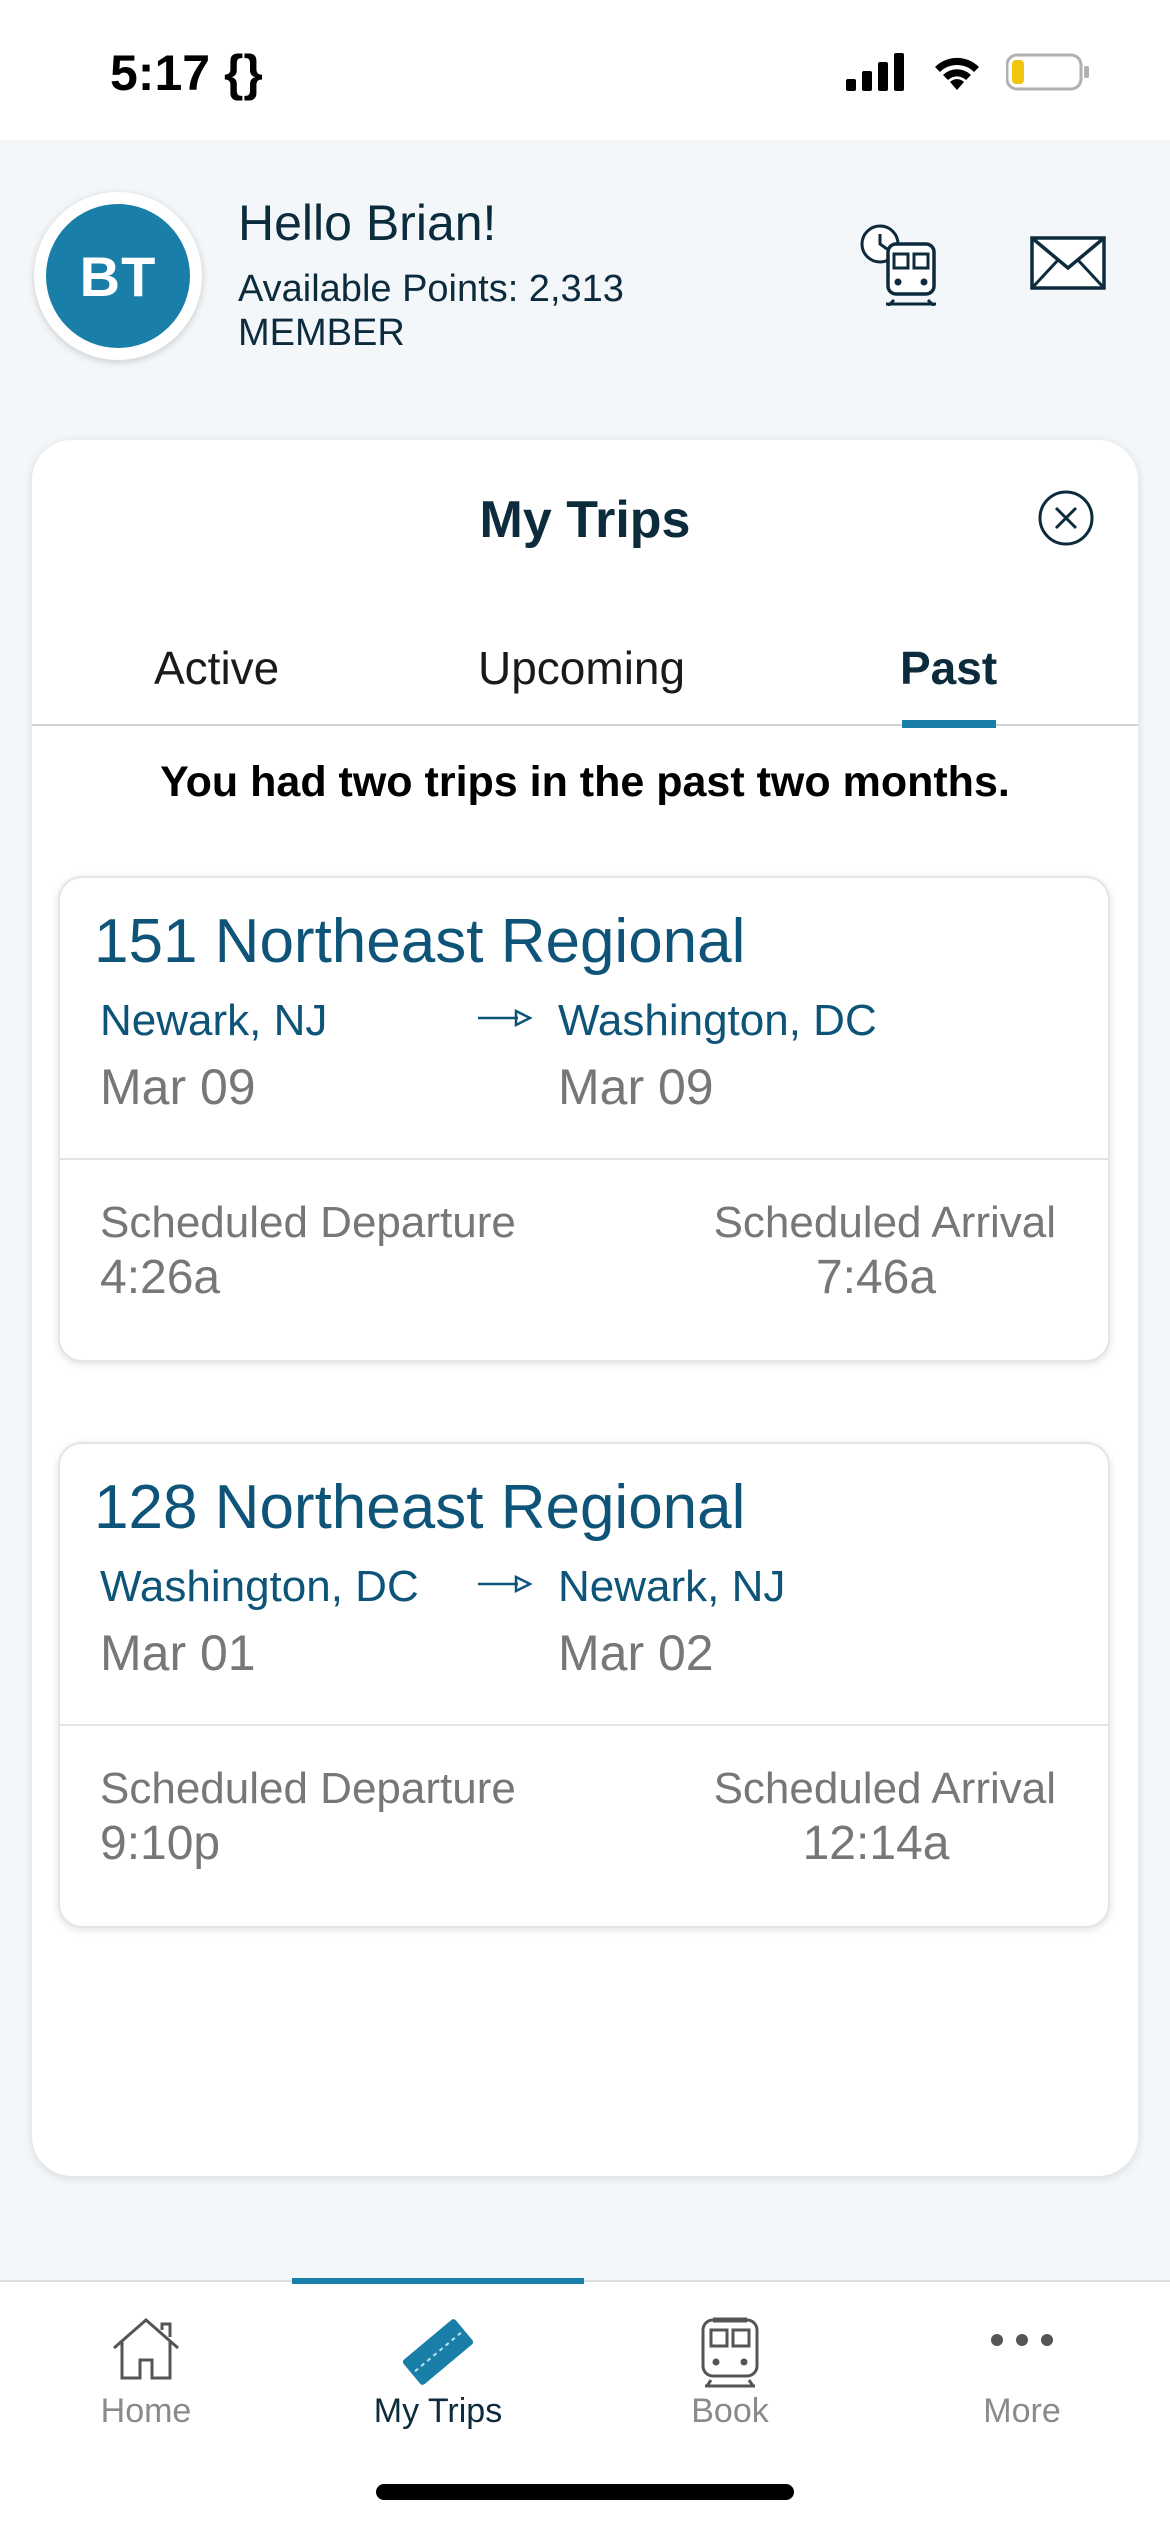  I want to click on close-icon, so click(1066, 518).